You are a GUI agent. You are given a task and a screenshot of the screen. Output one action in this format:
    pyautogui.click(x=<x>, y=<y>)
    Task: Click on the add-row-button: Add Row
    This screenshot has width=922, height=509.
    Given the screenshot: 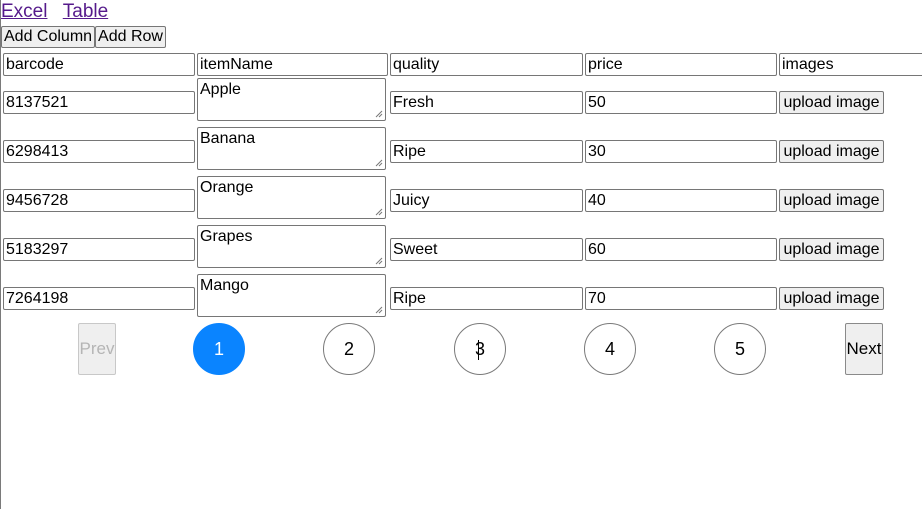 What is the action you would take?
    pyautogui.click(x=130, y=37)
    